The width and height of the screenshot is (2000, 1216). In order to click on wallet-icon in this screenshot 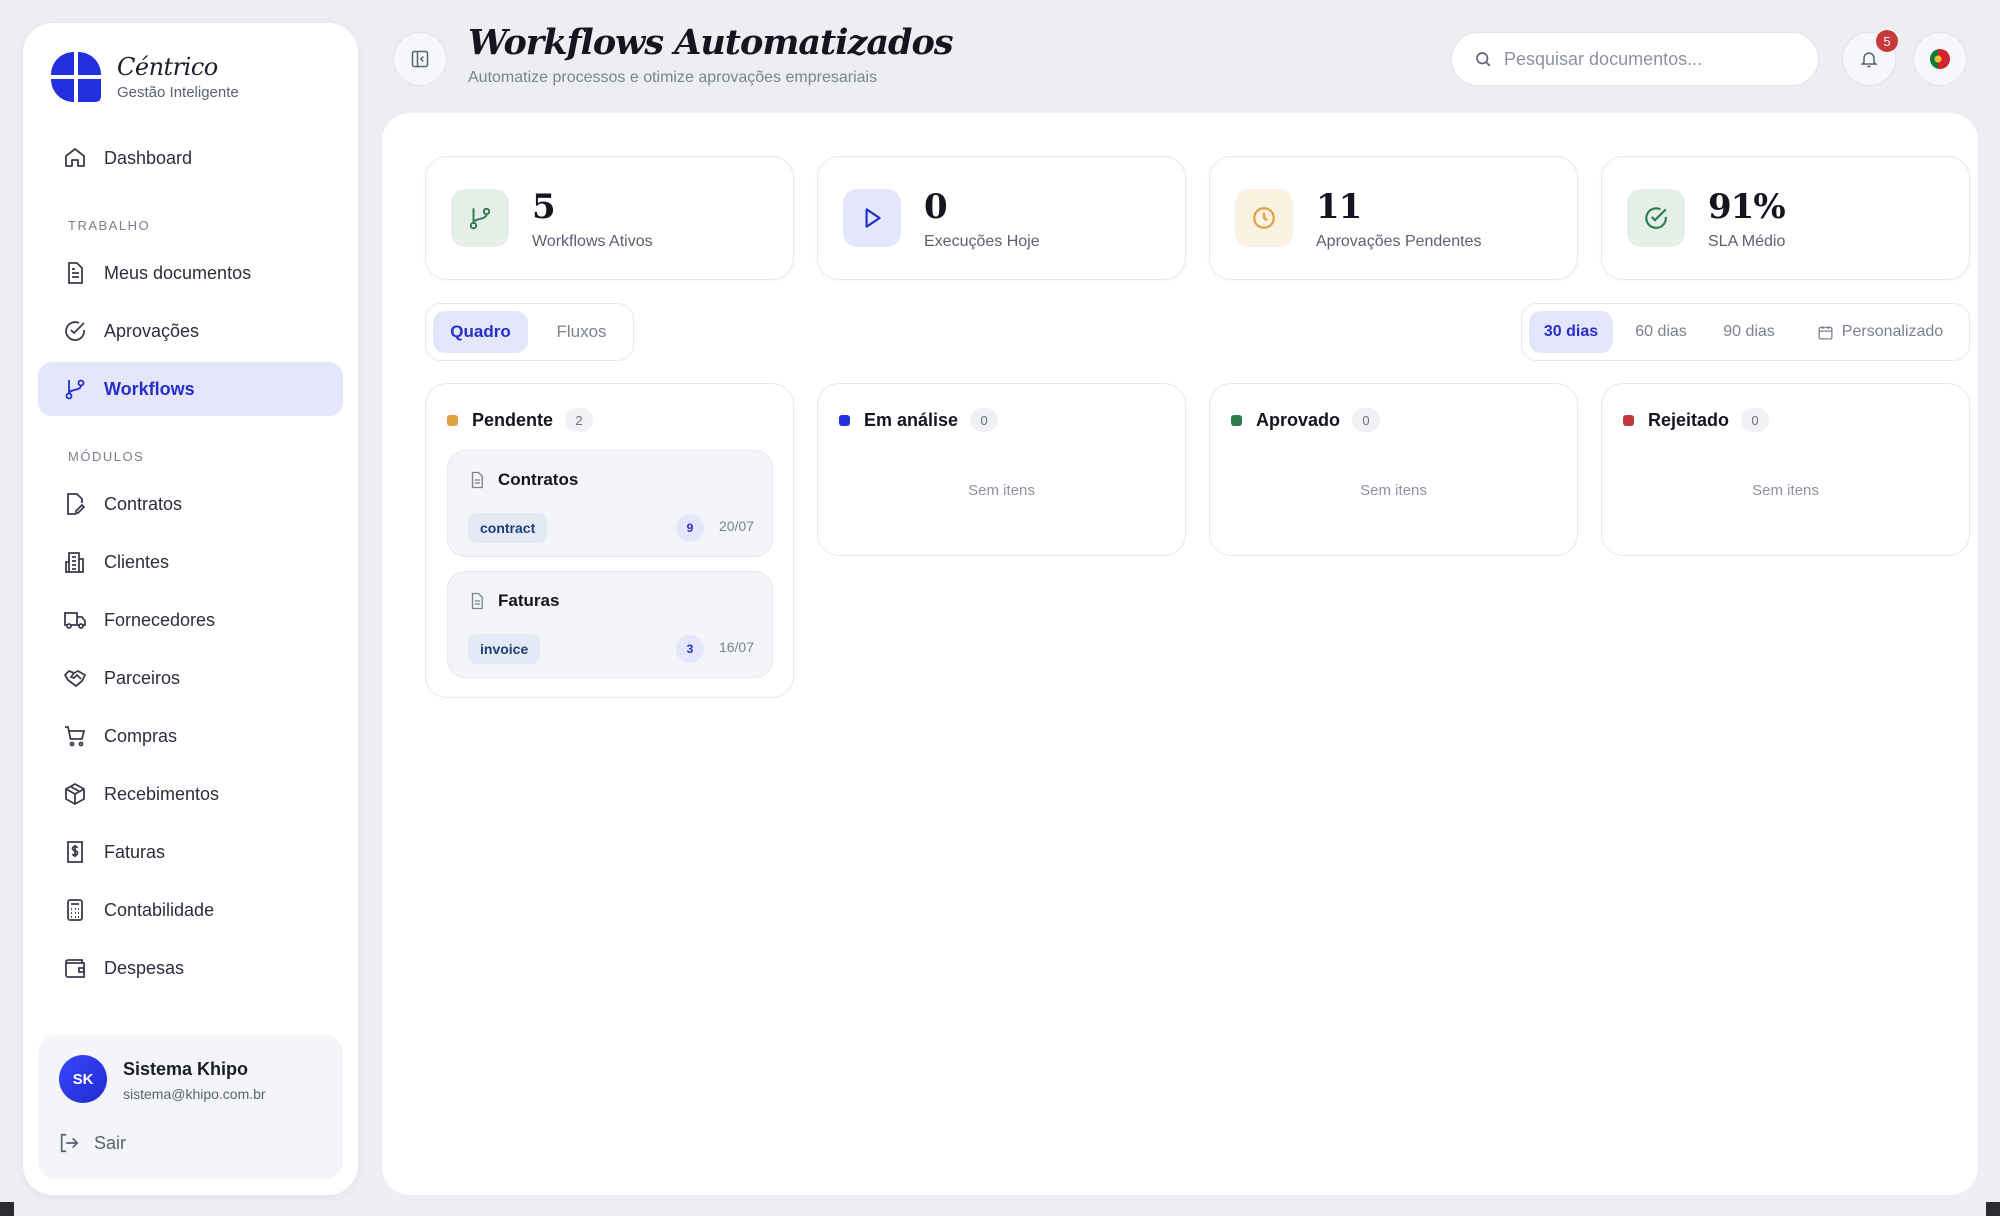, I will do `click(75, 968)`.